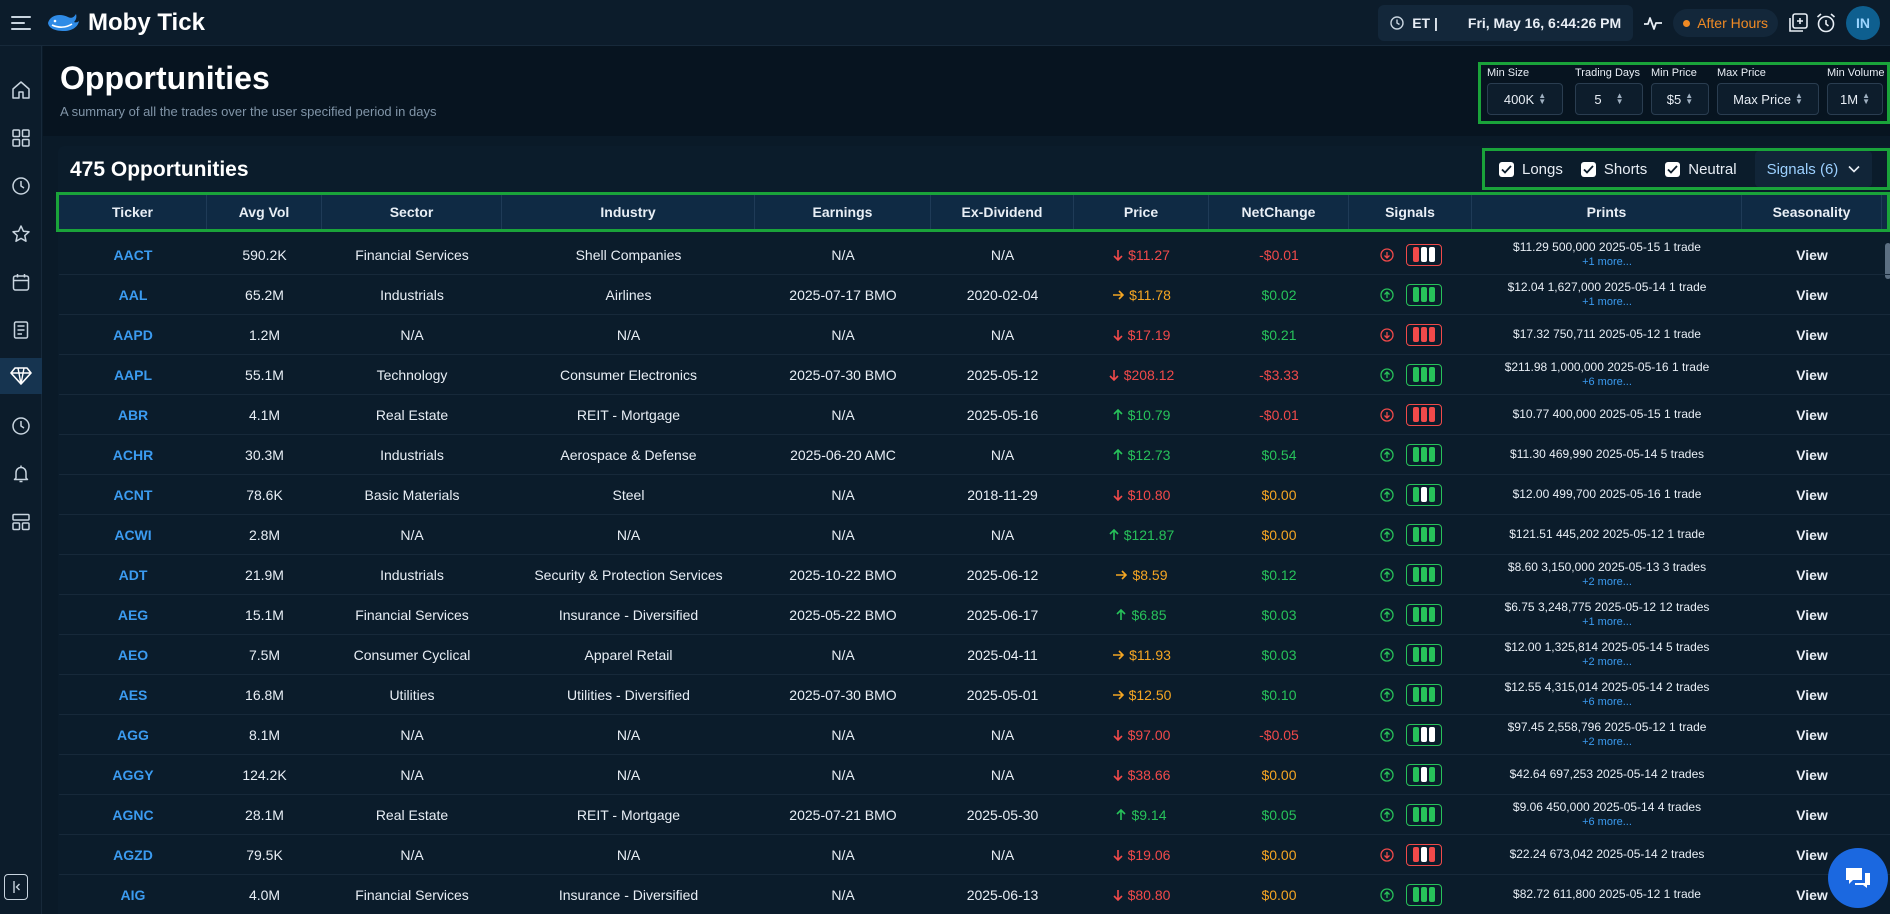 The image size is (1890, 914). What do you see at coordinates (1863, 23) in the screenshot?
I see `user-avatar: IN` at bounding box center [1863, 23].